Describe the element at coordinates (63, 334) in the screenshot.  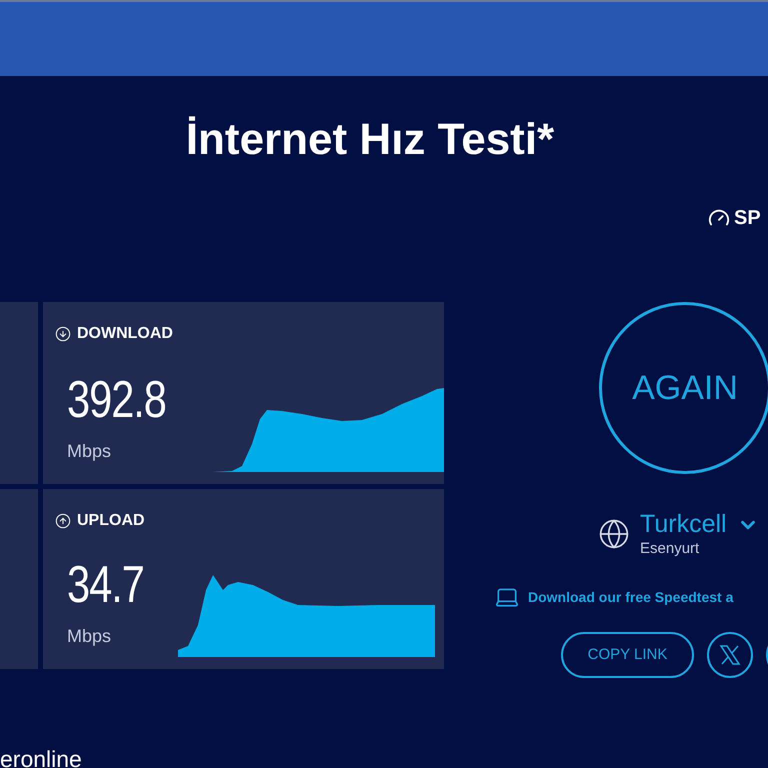
I see `arrow-down-icon` at that location.